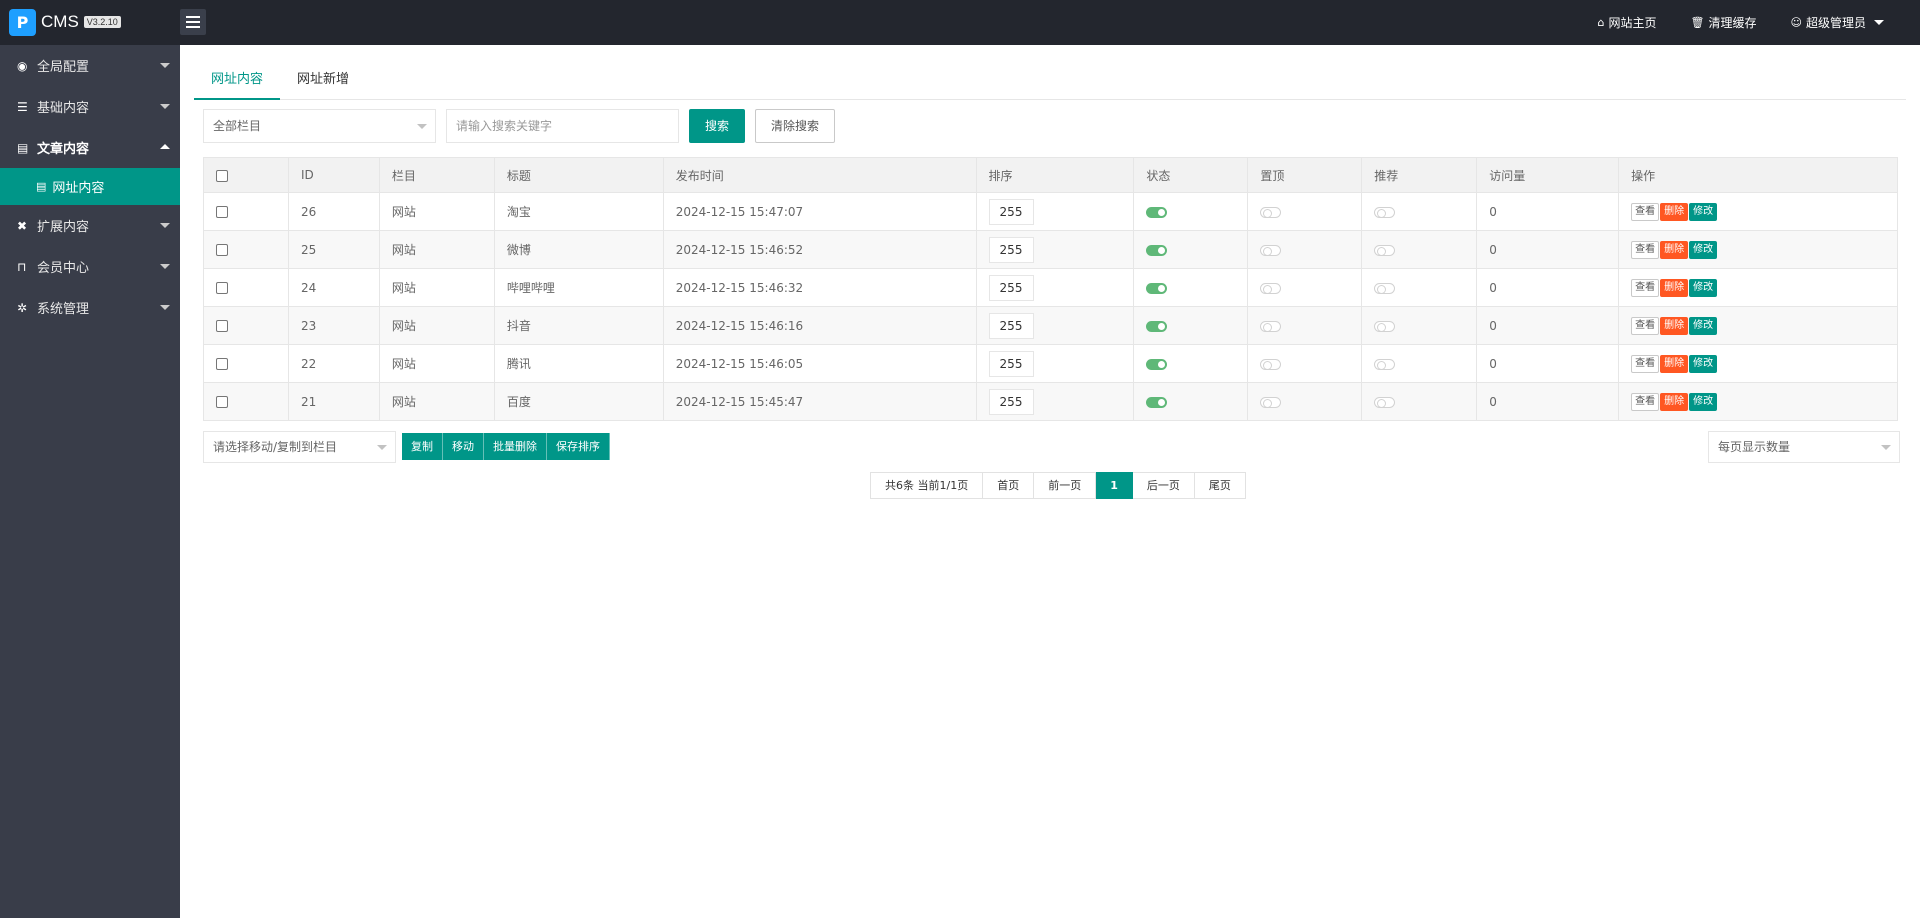  What do you see at coordinates (222, 175) in the screenshot?
I see `select-all-checkbox` at bounding box center [222, 175].